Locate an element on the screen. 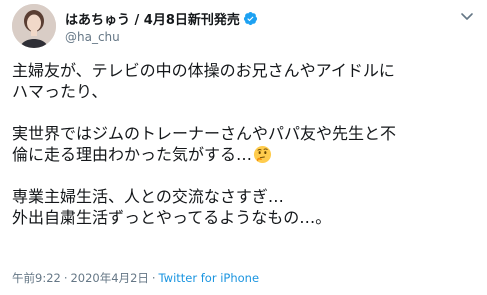 The width and height of the screenshot is (487, 295). tweet-line: ハマったり、 is located at coordinates (60, 91).